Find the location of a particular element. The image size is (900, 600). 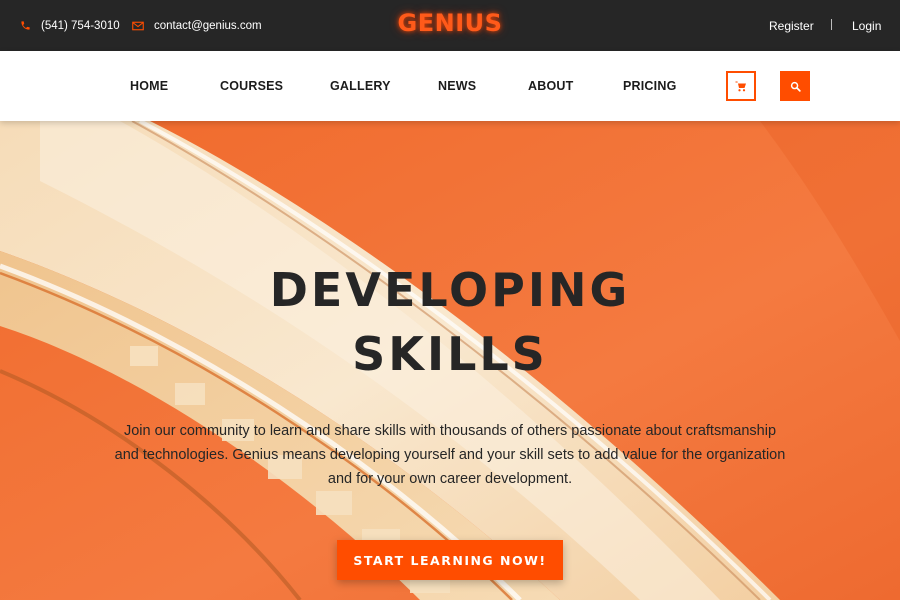

nav-home: HOME is located at coordinates (149, 86).